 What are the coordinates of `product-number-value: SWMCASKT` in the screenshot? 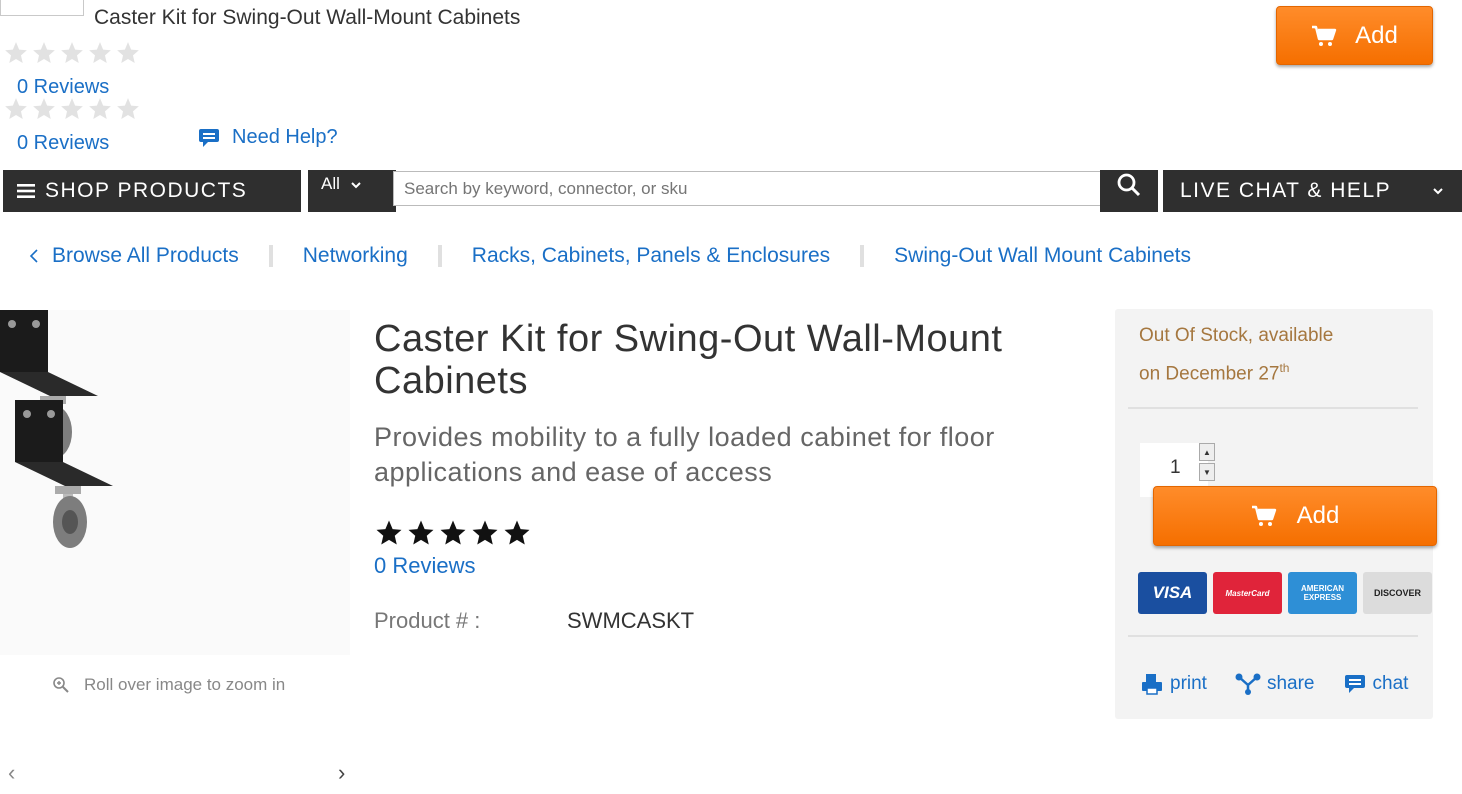 It's located at (631, 620).